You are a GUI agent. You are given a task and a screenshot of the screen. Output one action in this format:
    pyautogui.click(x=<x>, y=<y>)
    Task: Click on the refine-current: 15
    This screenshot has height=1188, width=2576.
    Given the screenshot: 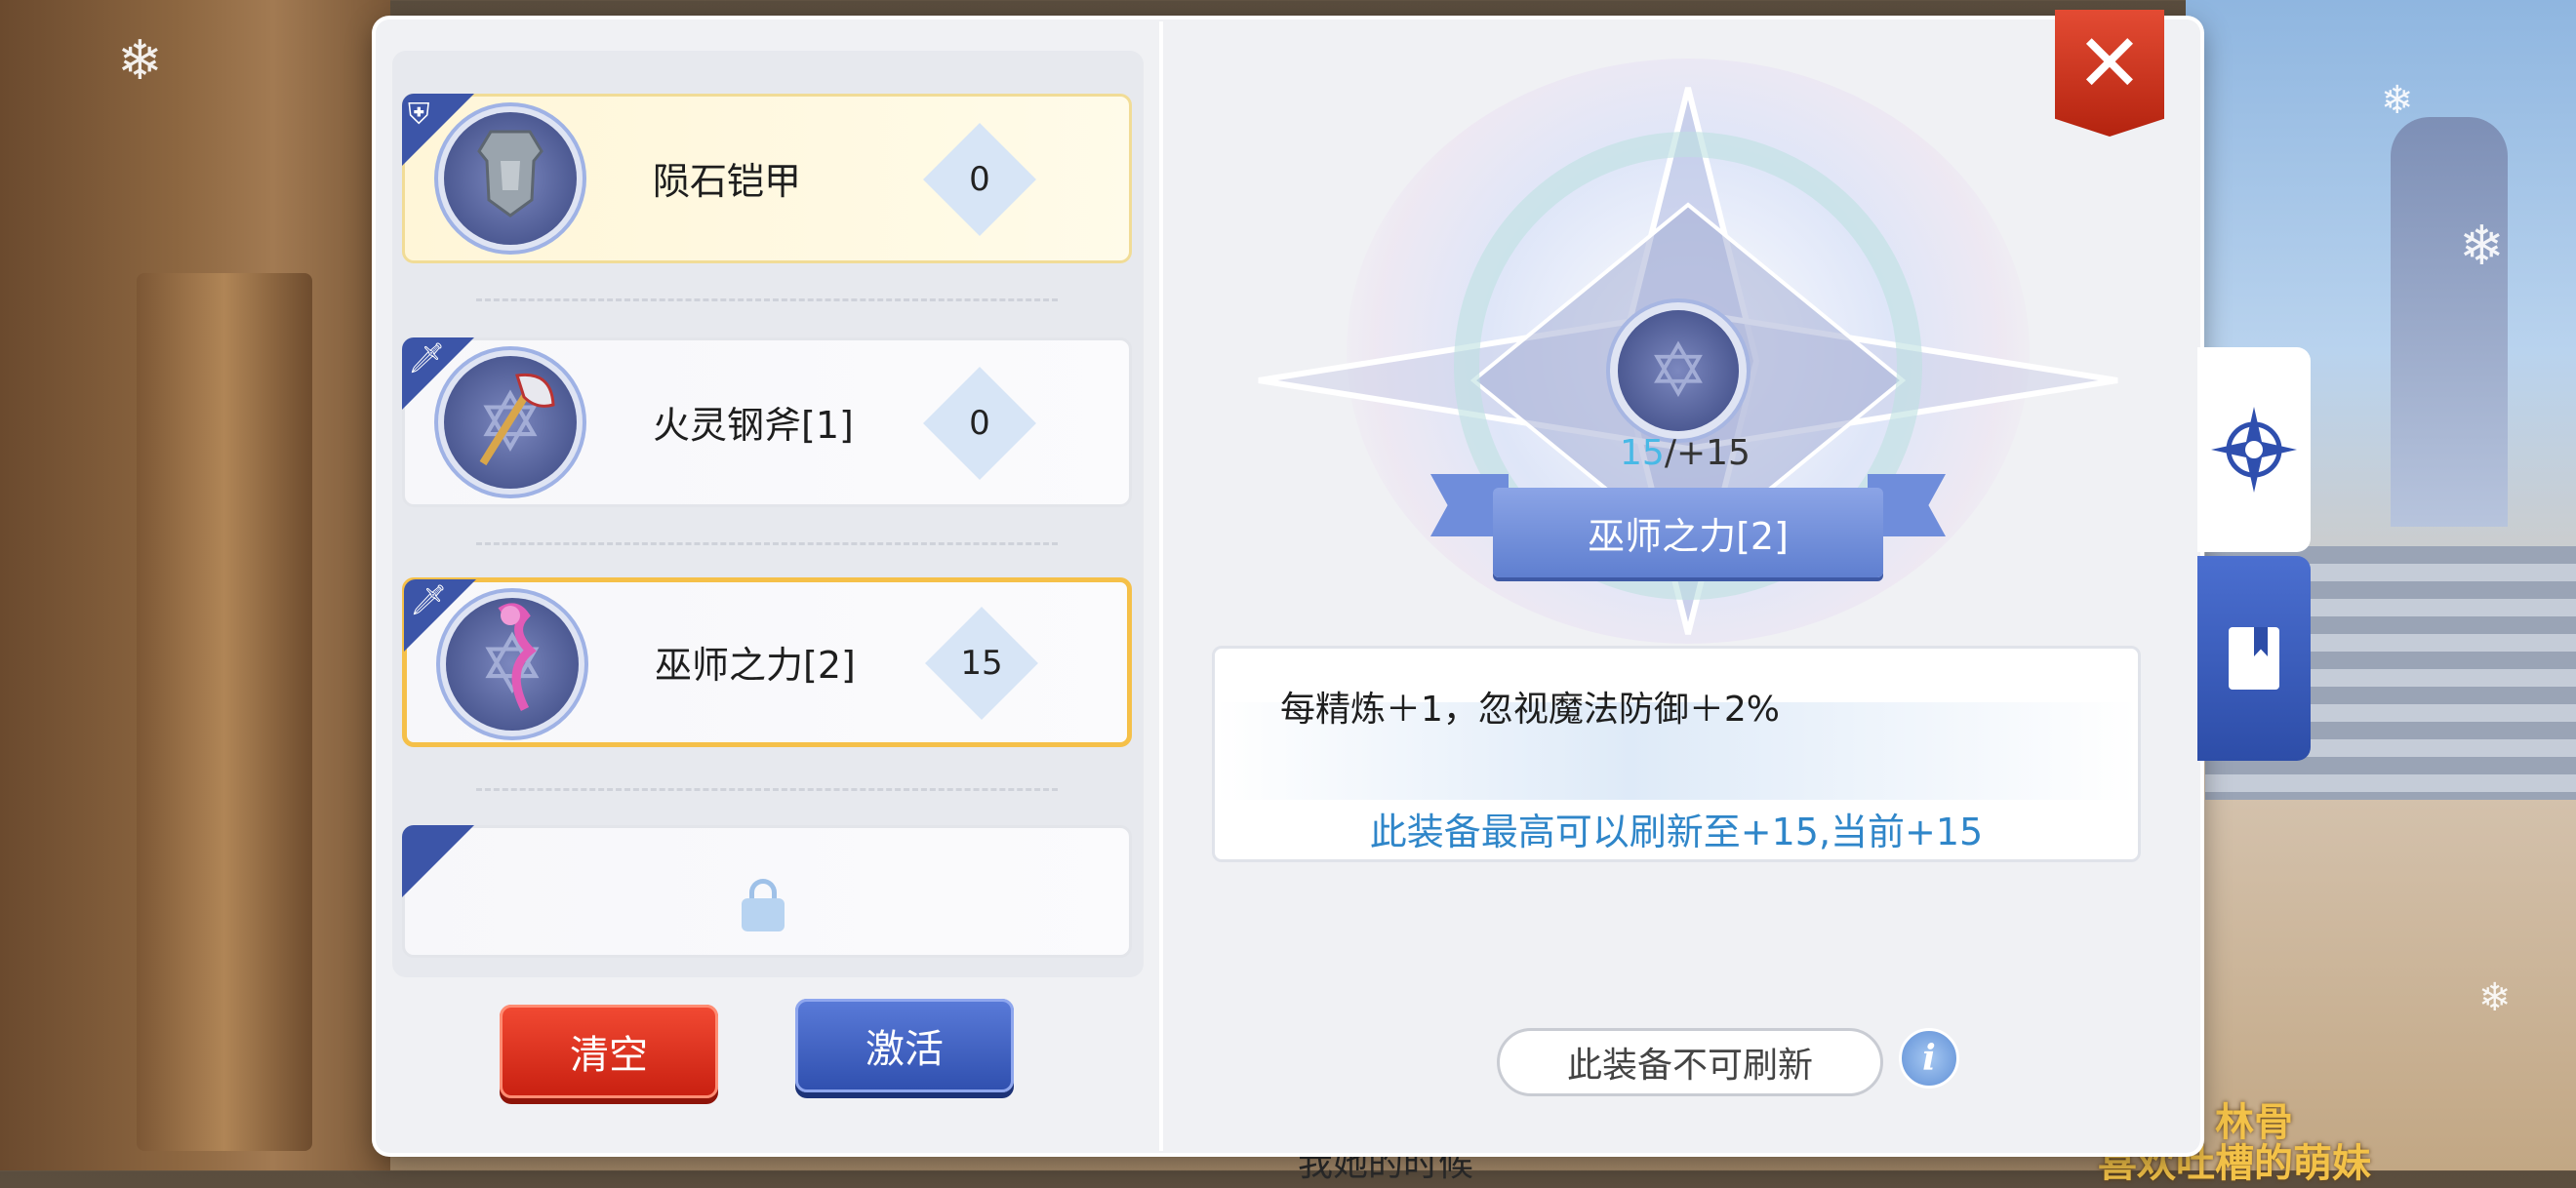 What is the action you would take?
    pyautogui.click(x=1642, y=453)
    